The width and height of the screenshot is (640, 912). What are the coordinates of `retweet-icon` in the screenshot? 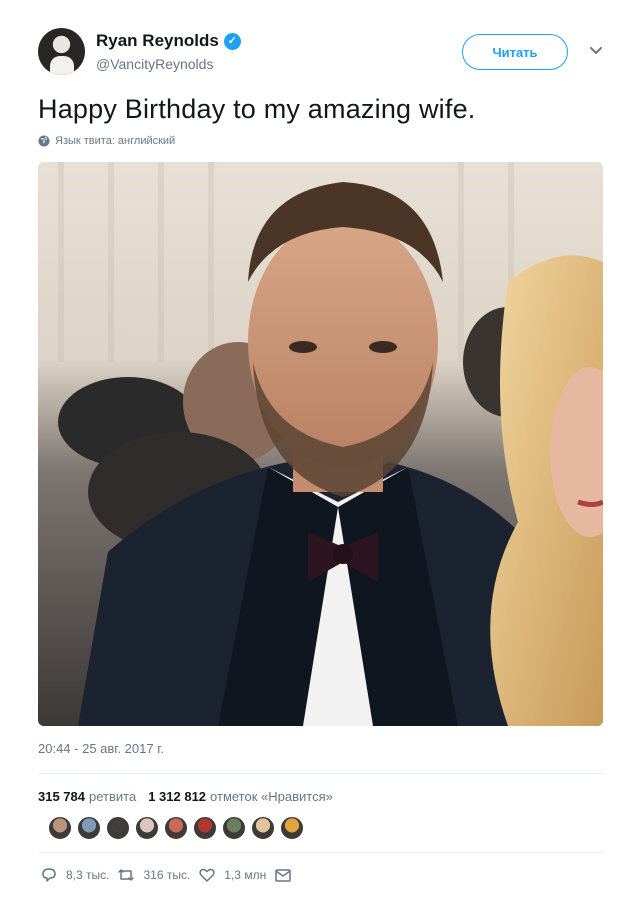 It's located at (126, 875).